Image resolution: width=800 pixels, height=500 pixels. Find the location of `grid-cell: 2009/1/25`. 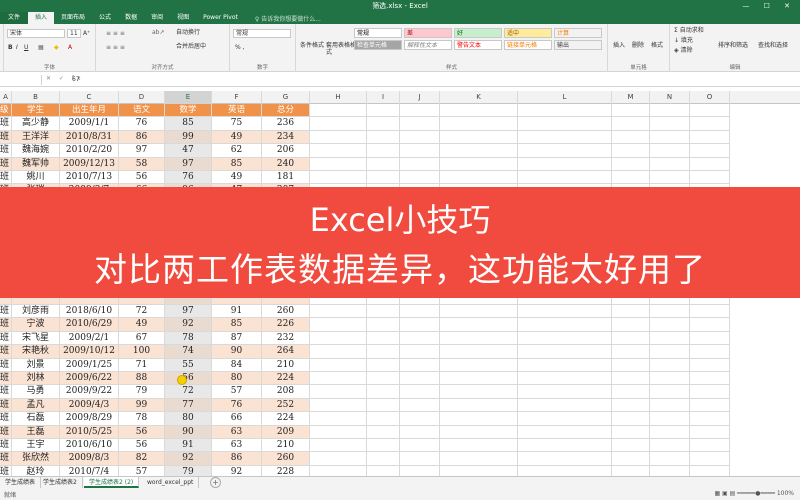

grid-cell: 2009/1/25 is located at coordinates (89, 365).